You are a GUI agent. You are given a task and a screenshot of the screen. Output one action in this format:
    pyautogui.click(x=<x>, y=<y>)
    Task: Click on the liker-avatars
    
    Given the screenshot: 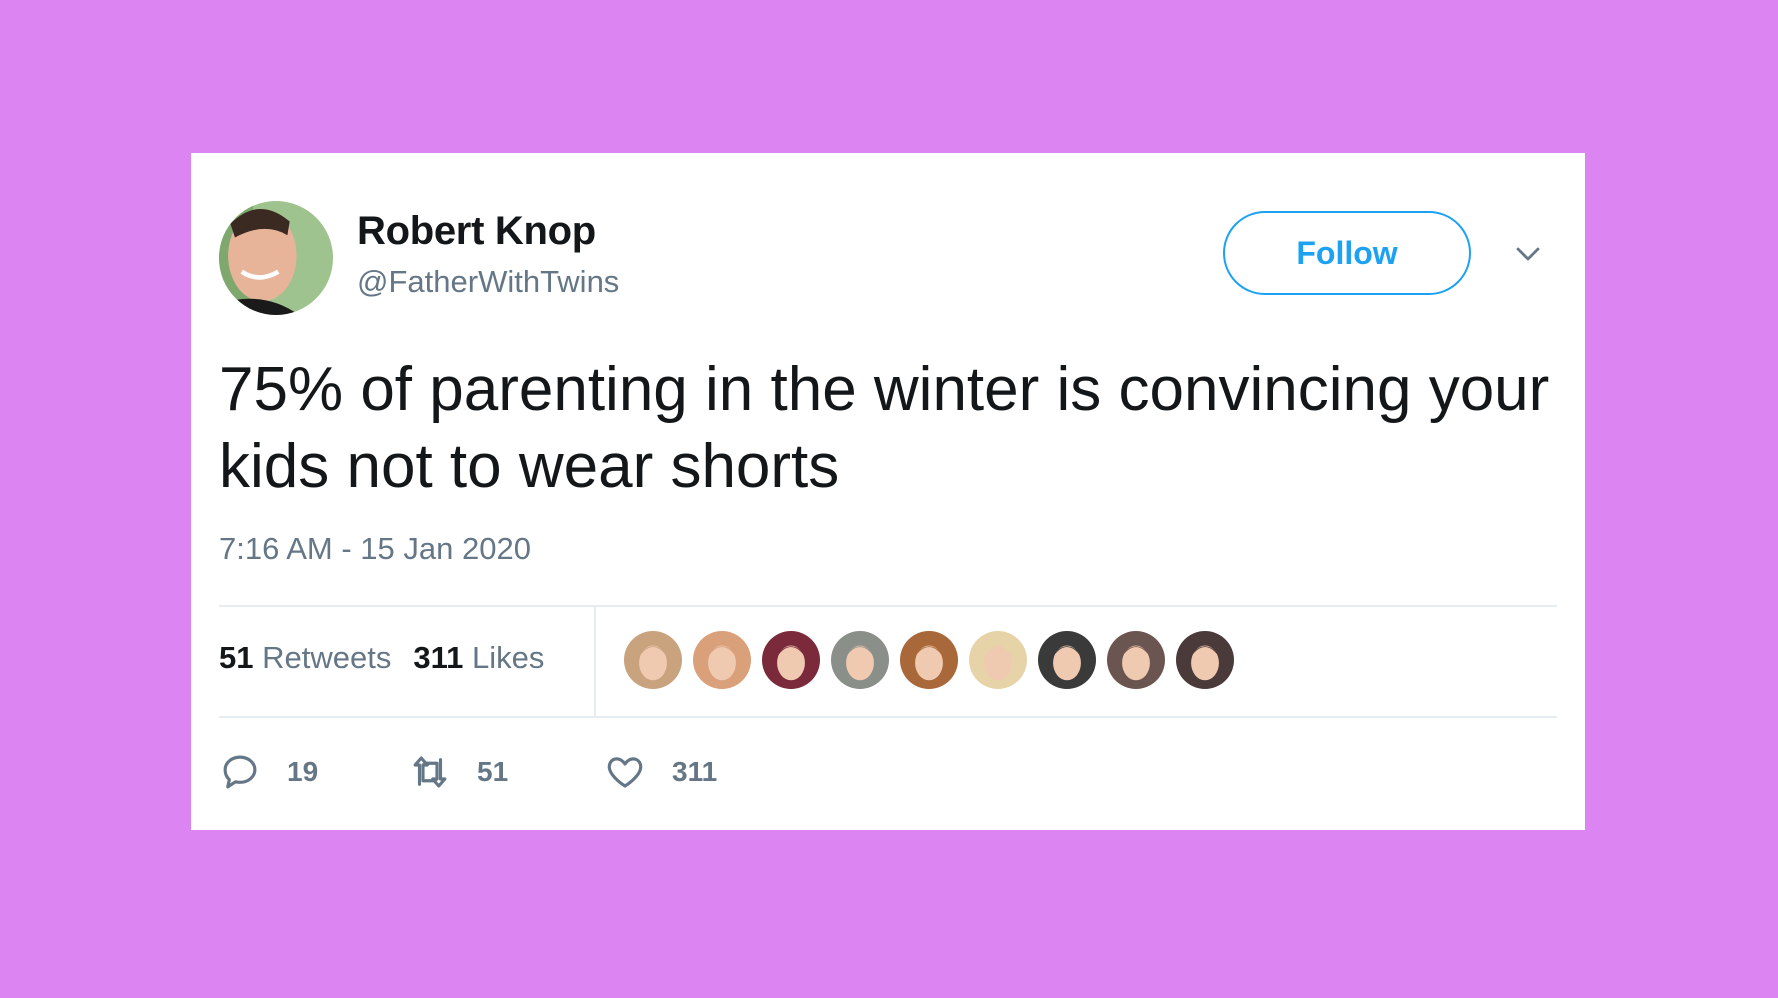 What is the action you would take?
    pyautogui.click(x=934, y=660)
    